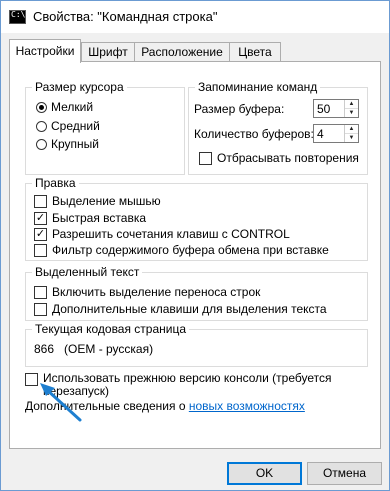 This screenshot has width=390, height=491. I want to click on line-wrap-selection-checkbox: Включить выделение переноса строк, so click(147, 292).